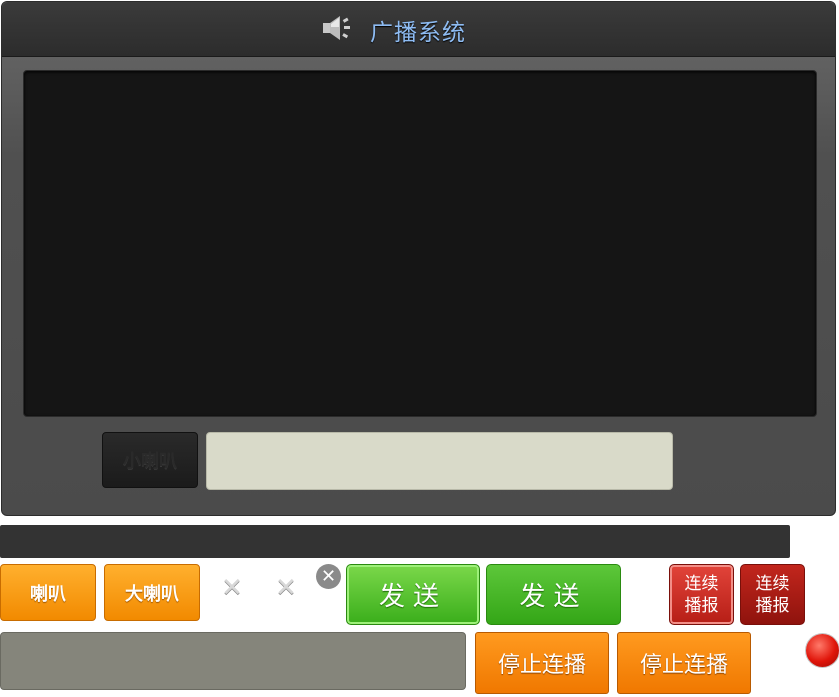 The width and height of the screenshot is (839, 697). Describe the element at coordinates (542, 663) in the screenshot. I see `stop-loop-button: 停止连播` at that location.